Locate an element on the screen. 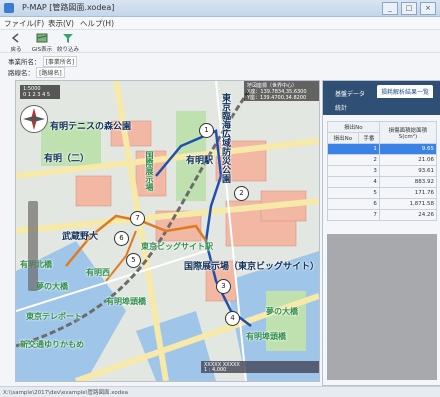 The height and width of the screenshot is (397, 440). table-row: 7 24.26 is located at coordinates (382, 215).